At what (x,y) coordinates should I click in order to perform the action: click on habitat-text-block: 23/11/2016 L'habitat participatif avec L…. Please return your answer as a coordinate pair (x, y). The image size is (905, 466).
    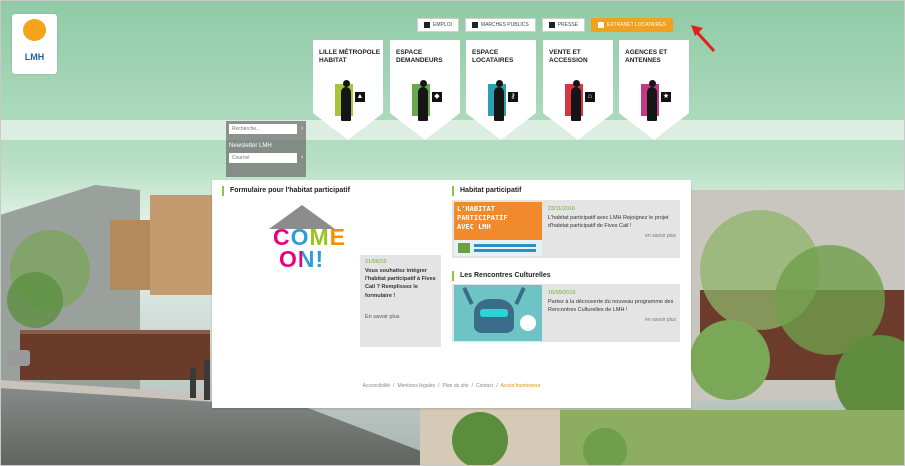
    Looking at the image, I should click on (612, 222).